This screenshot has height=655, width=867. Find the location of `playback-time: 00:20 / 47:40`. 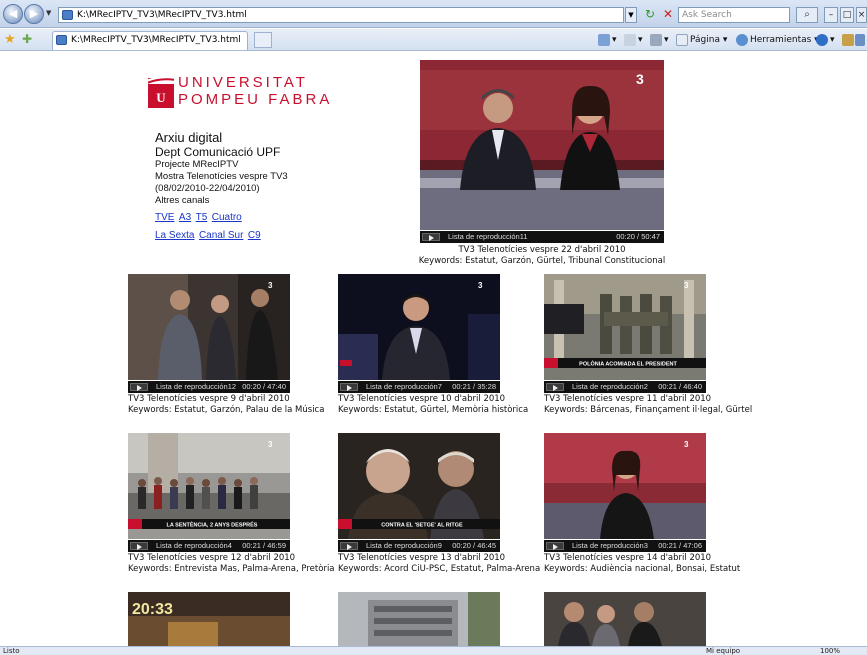

playback-time: 00:20 / 47:40 is located at coordinates (264, 386).